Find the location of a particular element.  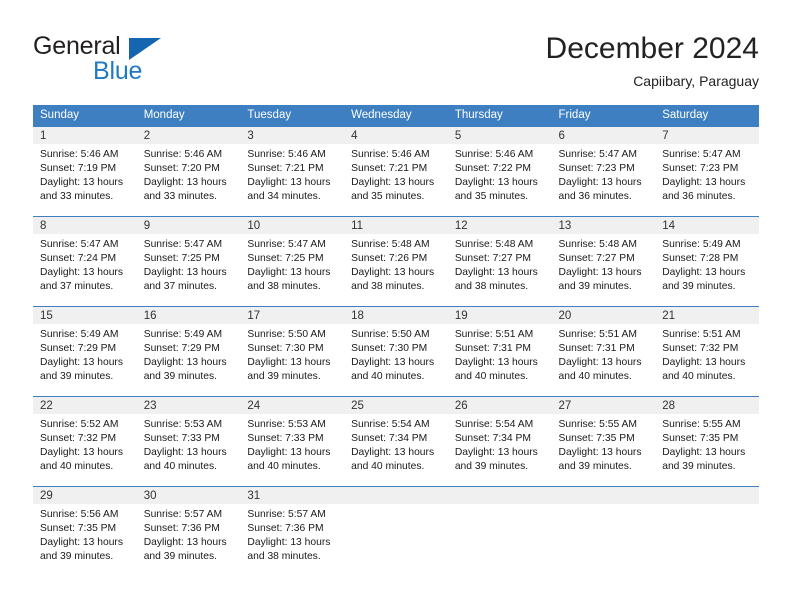

day-number: 14 is located at coordinates (707, 225).